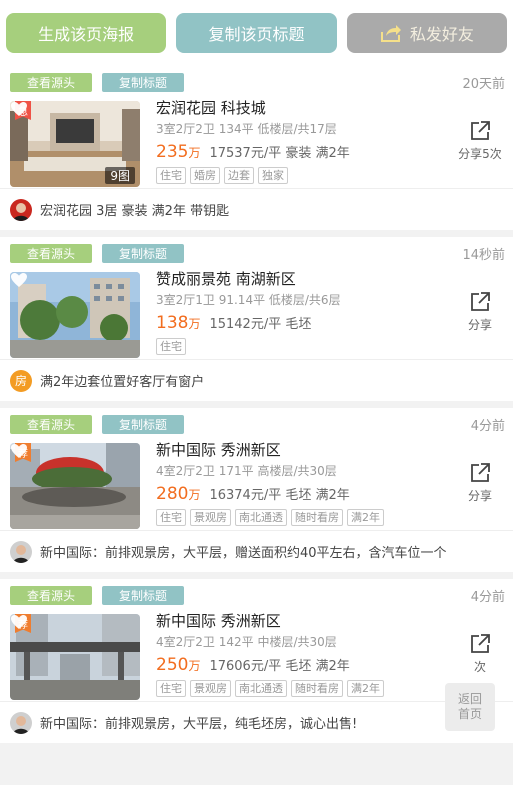  Describe the element at coordinates (469, 699) in the screenshot. I see `back-home-line1: 返回` at that location.